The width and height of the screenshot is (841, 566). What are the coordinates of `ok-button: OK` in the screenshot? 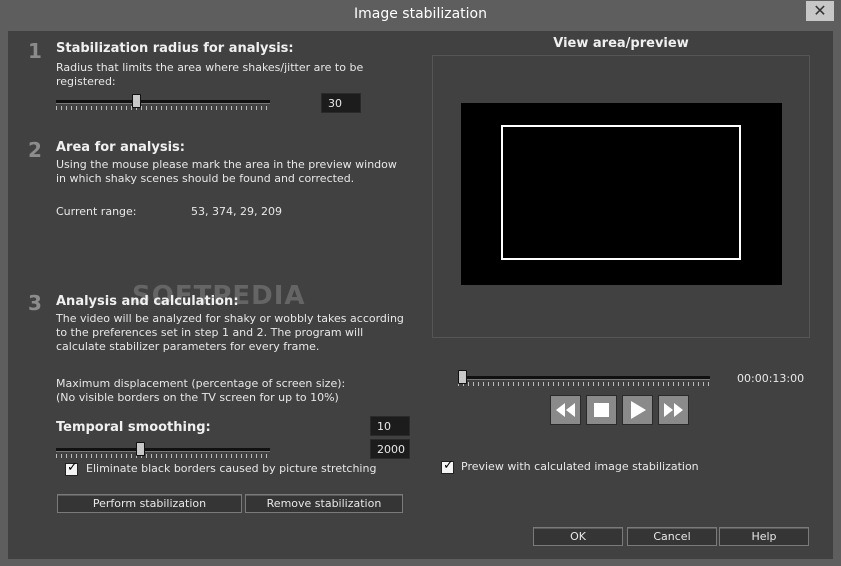 It's located at (578, 536).